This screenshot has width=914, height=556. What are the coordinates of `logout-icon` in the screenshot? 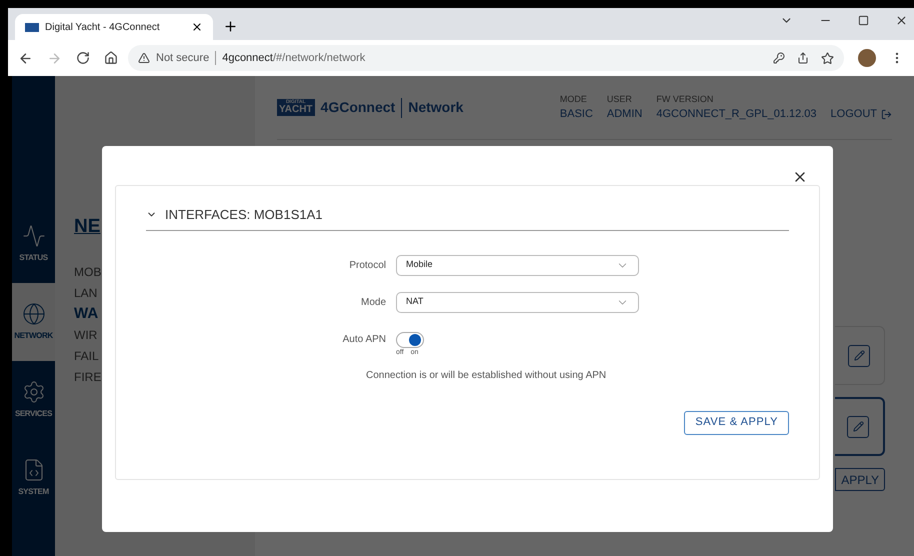 It's located at (886, 114).